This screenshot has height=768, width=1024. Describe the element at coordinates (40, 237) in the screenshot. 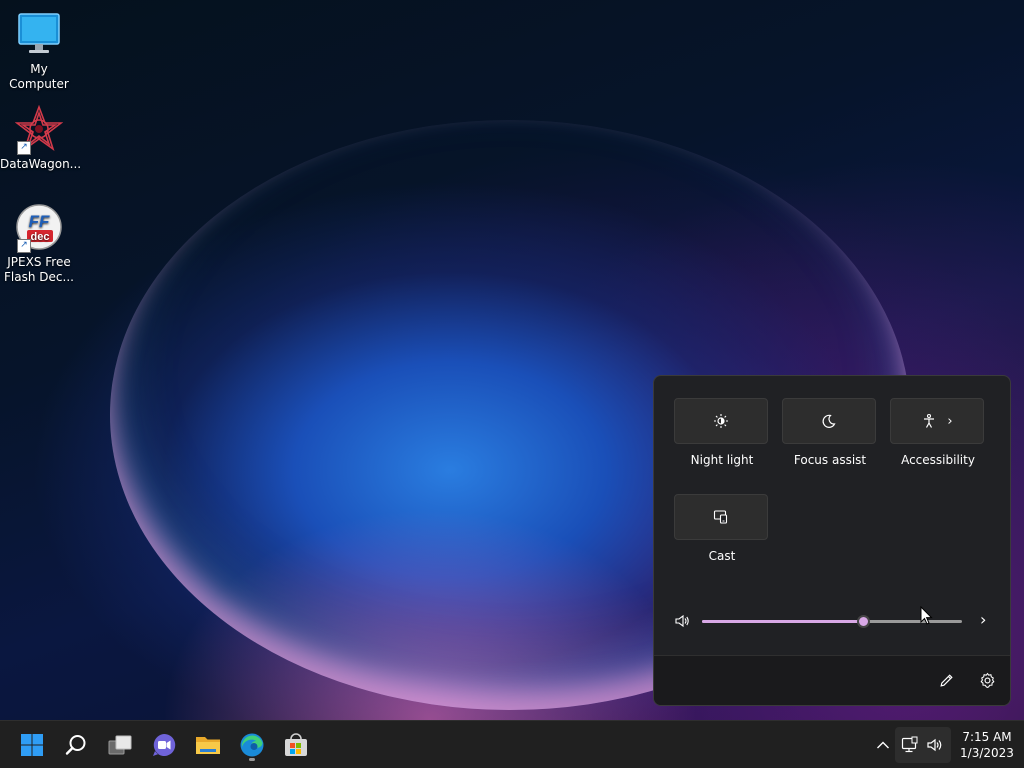

I see `ffdec-logo-dec: dec` at that location.